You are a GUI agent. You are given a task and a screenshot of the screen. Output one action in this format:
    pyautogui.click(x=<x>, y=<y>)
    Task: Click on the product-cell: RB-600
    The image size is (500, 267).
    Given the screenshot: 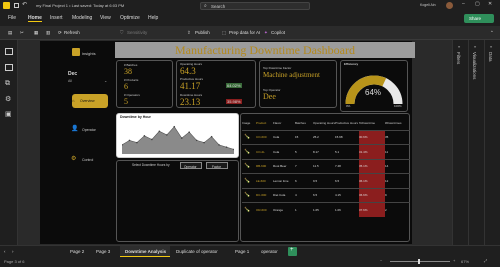 What is the action you would take?
    pyautogui.click(x=264, y=166)
    